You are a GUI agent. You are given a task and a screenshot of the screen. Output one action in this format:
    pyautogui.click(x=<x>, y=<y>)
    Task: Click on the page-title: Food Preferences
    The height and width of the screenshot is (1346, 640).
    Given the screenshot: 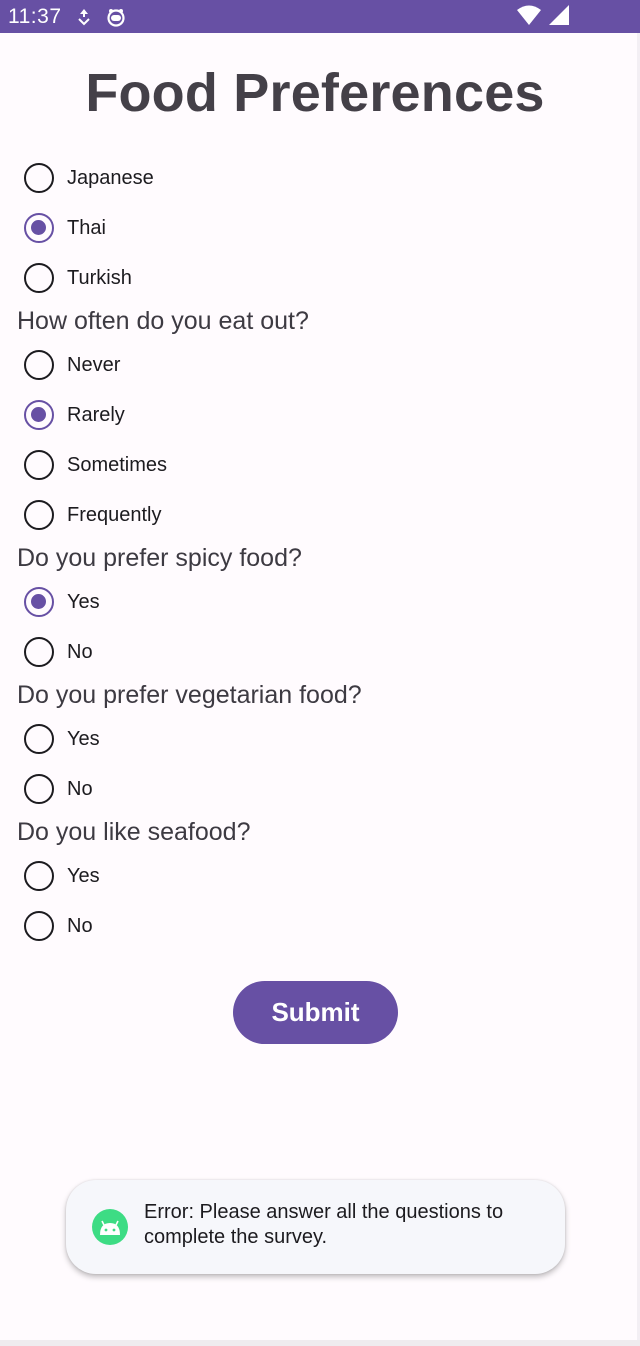 What is the action you would take?
    pyautogui.click(x=315, y=93)
    